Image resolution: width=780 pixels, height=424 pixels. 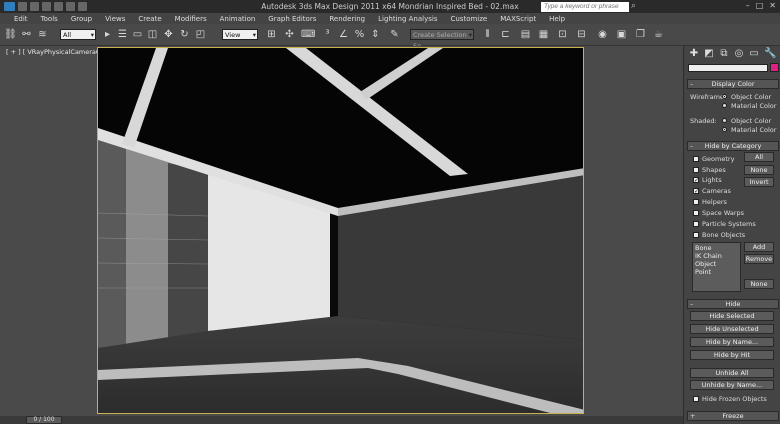 I want to click on menu-tools: Tools, so click(x=49, y=19).